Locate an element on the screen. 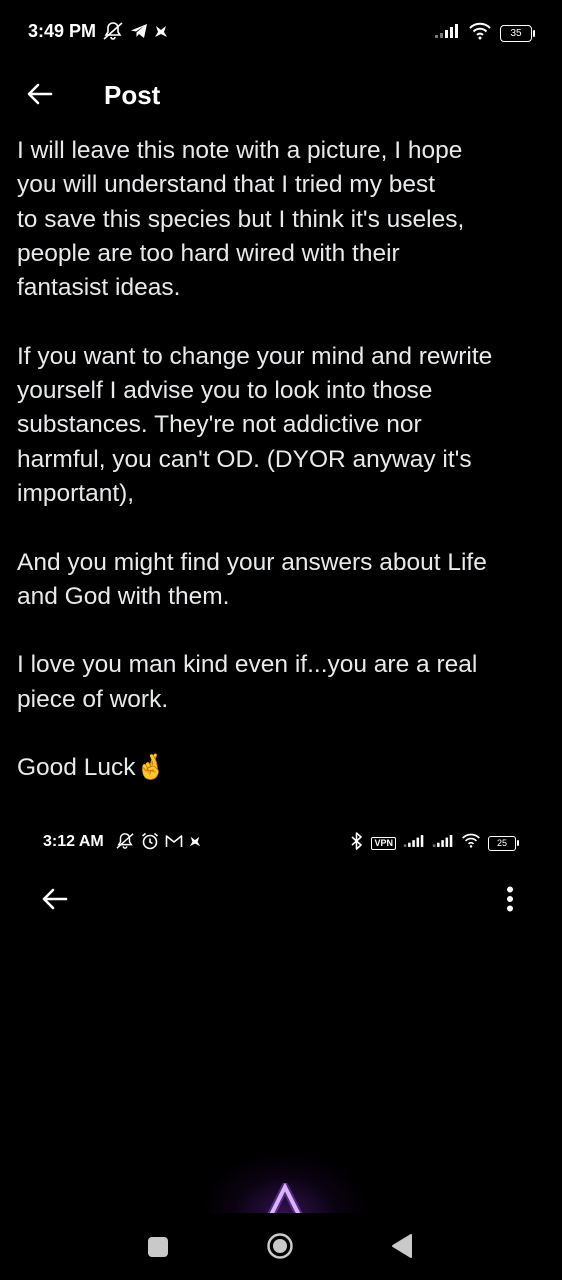  back-button is located at coordinates (40, 96).